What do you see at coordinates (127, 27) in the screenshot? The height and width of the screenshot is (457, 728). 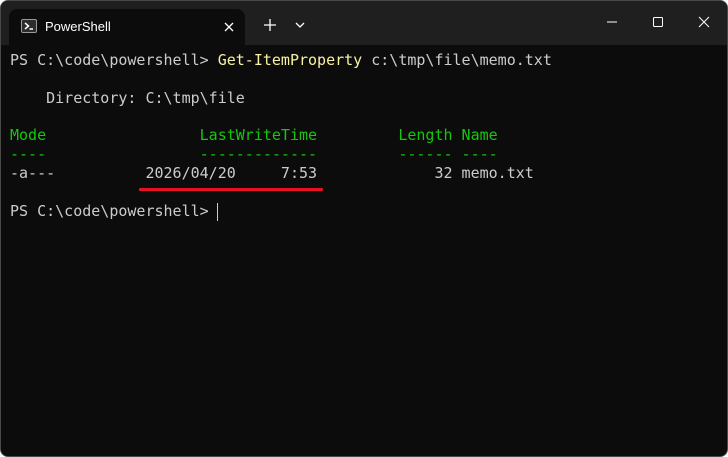 I see `tab-powershell: PowerShell` at bounding box center [127, 27].